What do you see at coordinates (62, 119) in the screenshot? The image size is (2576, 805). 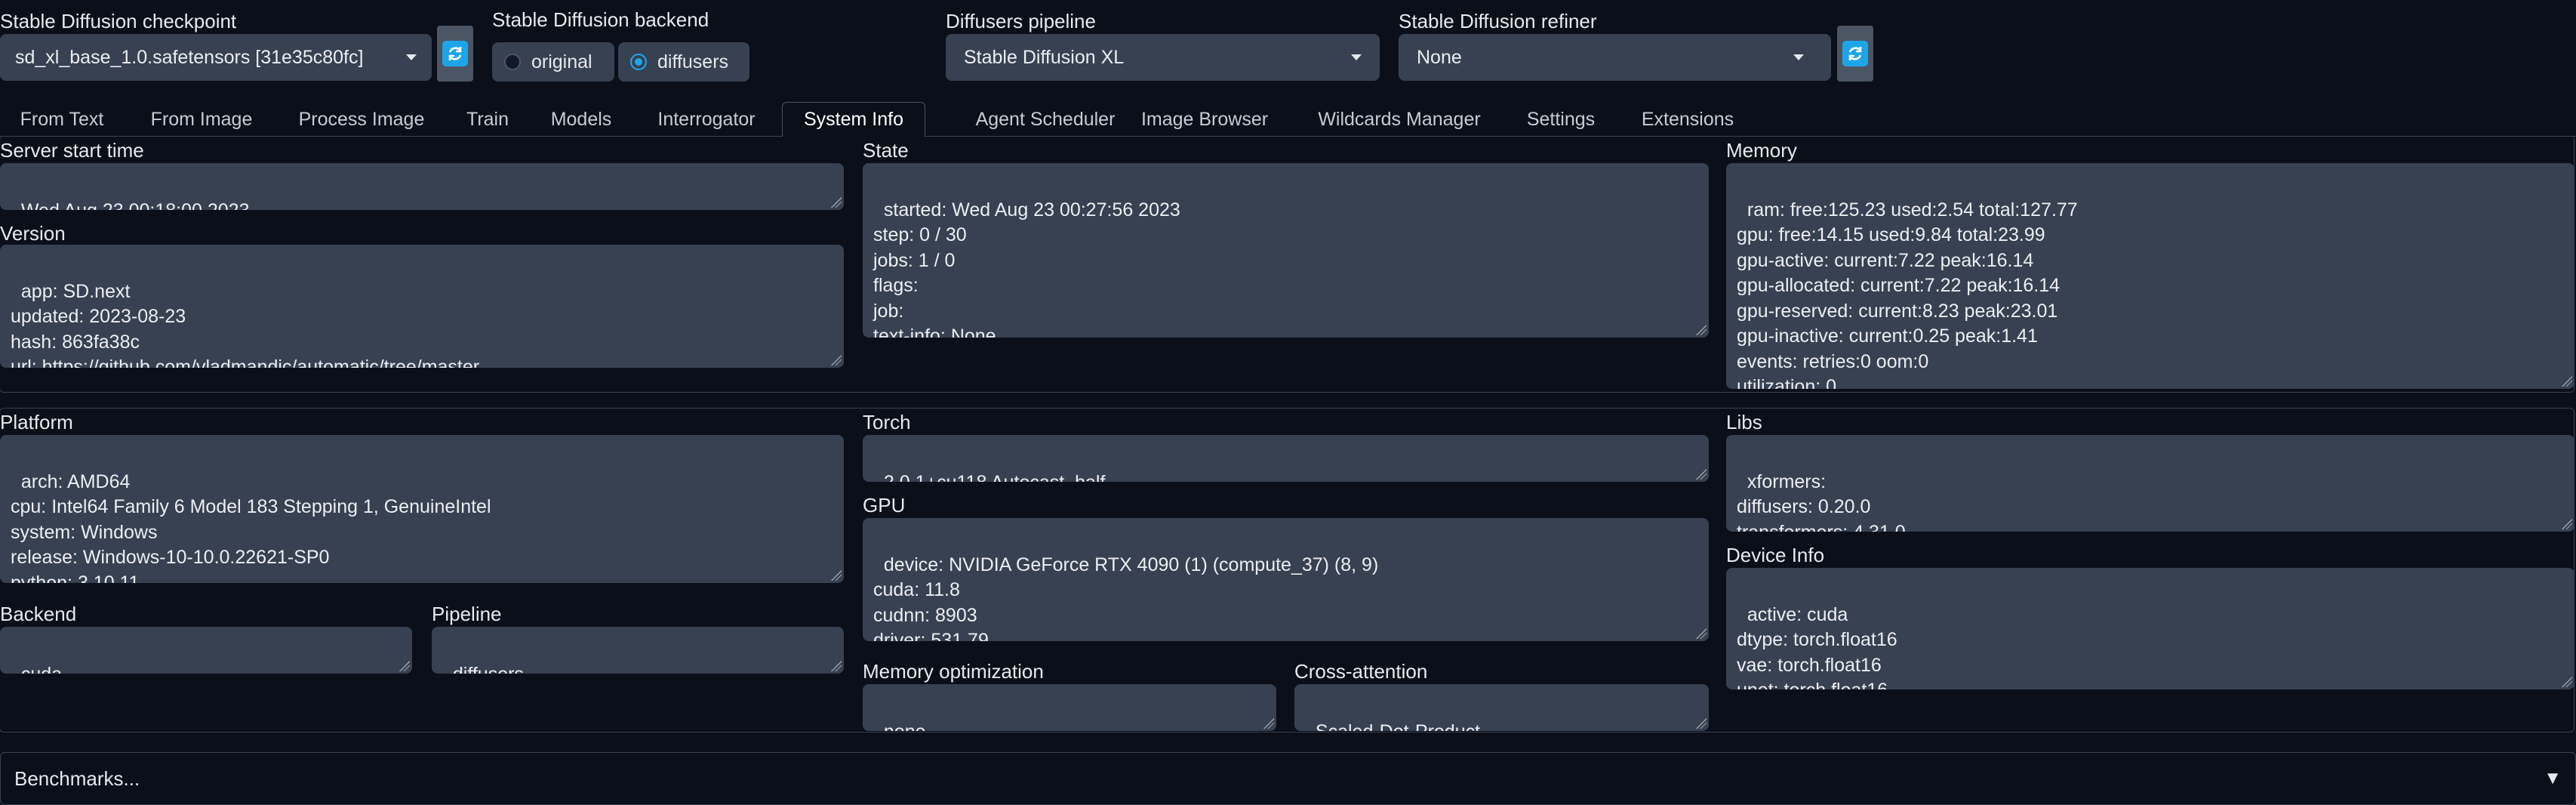 I see `tab-from-text: From Text` at bounding box center [62, 119].